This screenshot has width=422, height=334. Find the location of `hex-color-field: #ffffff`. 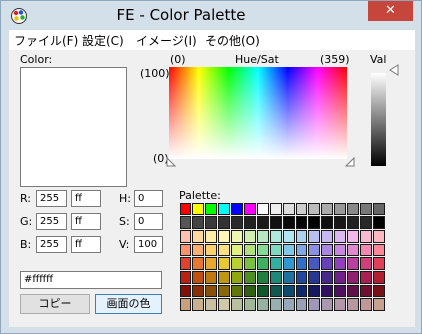

hex-color-field: #ffffff is located at coordinates (91, 280).